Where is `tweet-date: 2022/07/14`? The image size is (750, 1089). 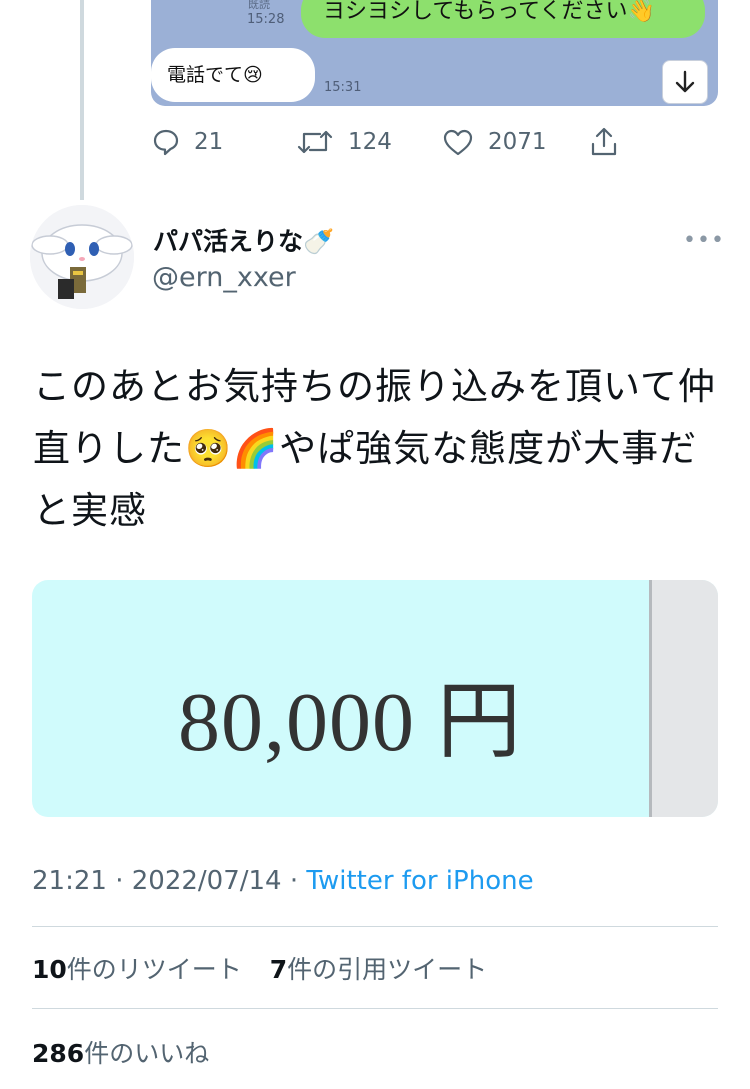
tweet-date: 2022/07/14 is located at coordinates (206, 881).